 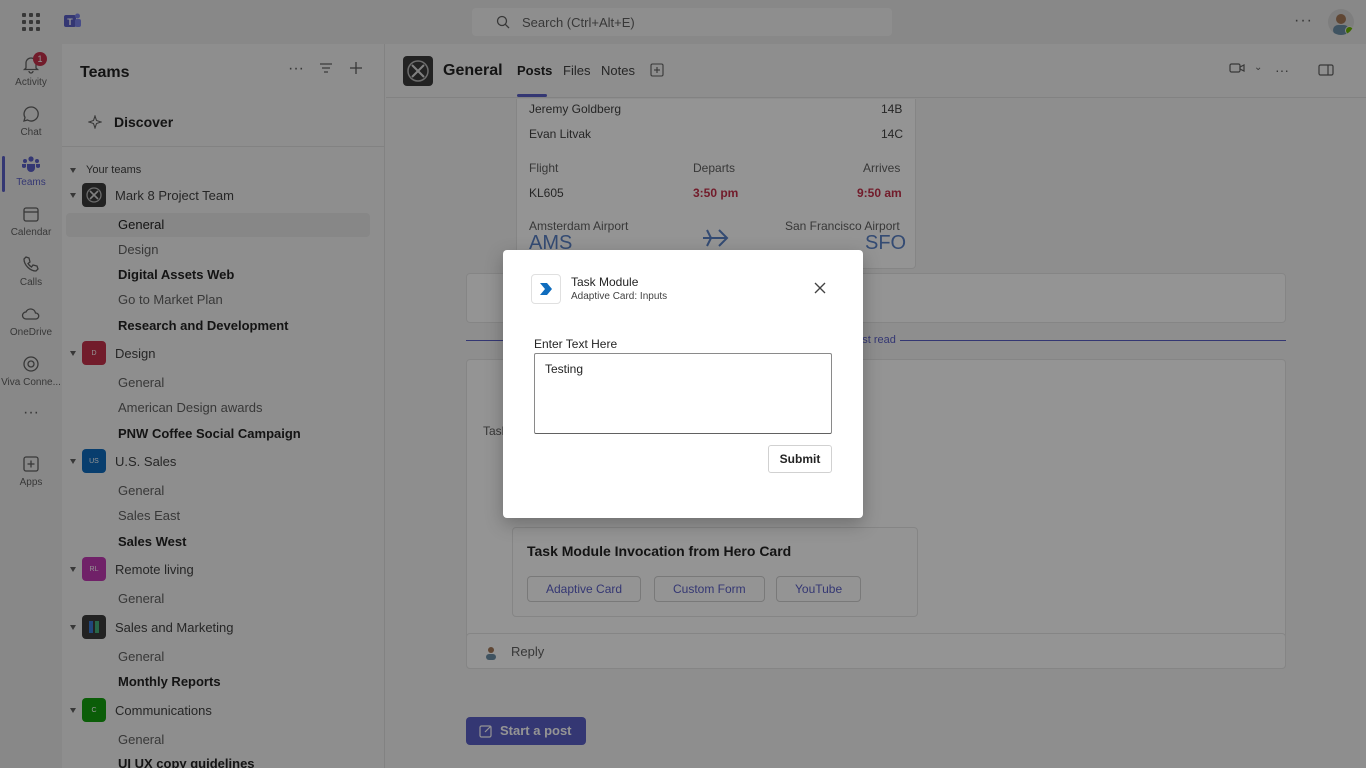 What do you see at coordinates (820, 288) in the screenshot?
I see `close-icon` at bounding box center [820, 288].